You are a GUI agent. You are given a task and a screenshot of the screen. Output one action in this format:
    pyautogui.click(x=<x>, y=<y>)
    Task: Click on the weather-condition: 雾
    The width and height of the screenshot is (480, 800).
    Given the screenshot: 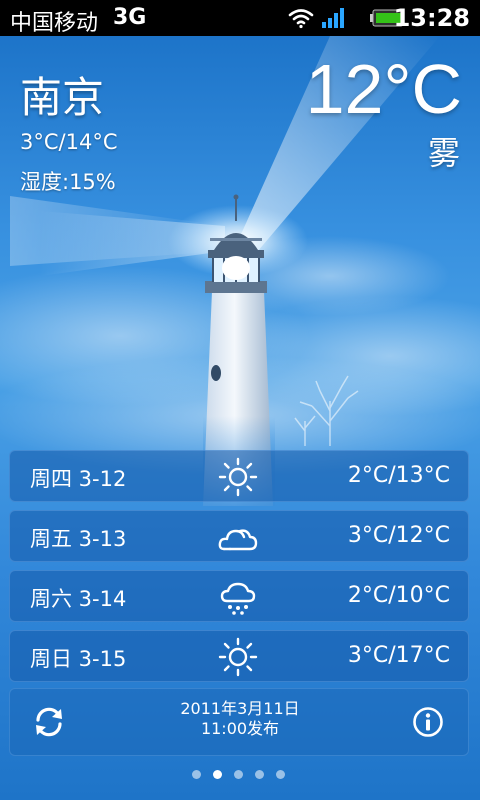 What is the action you would take?
    pyautogui.click(x=443, y=153)
    